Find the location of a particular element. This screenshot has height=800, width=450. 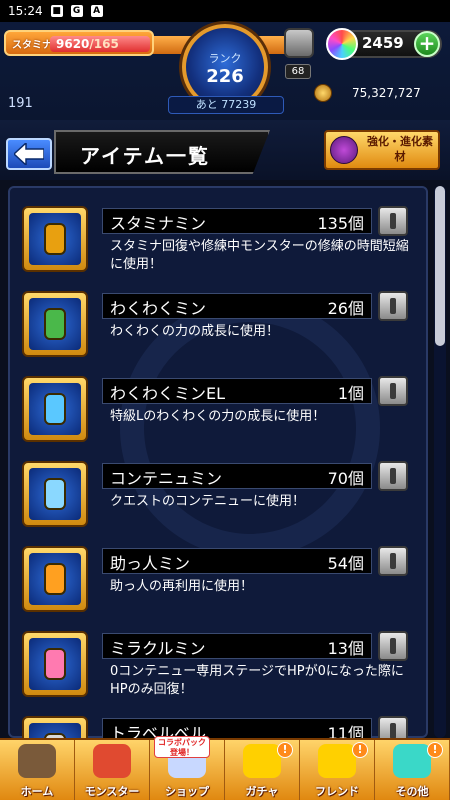

home-icon is located at coordinates (37, 761).